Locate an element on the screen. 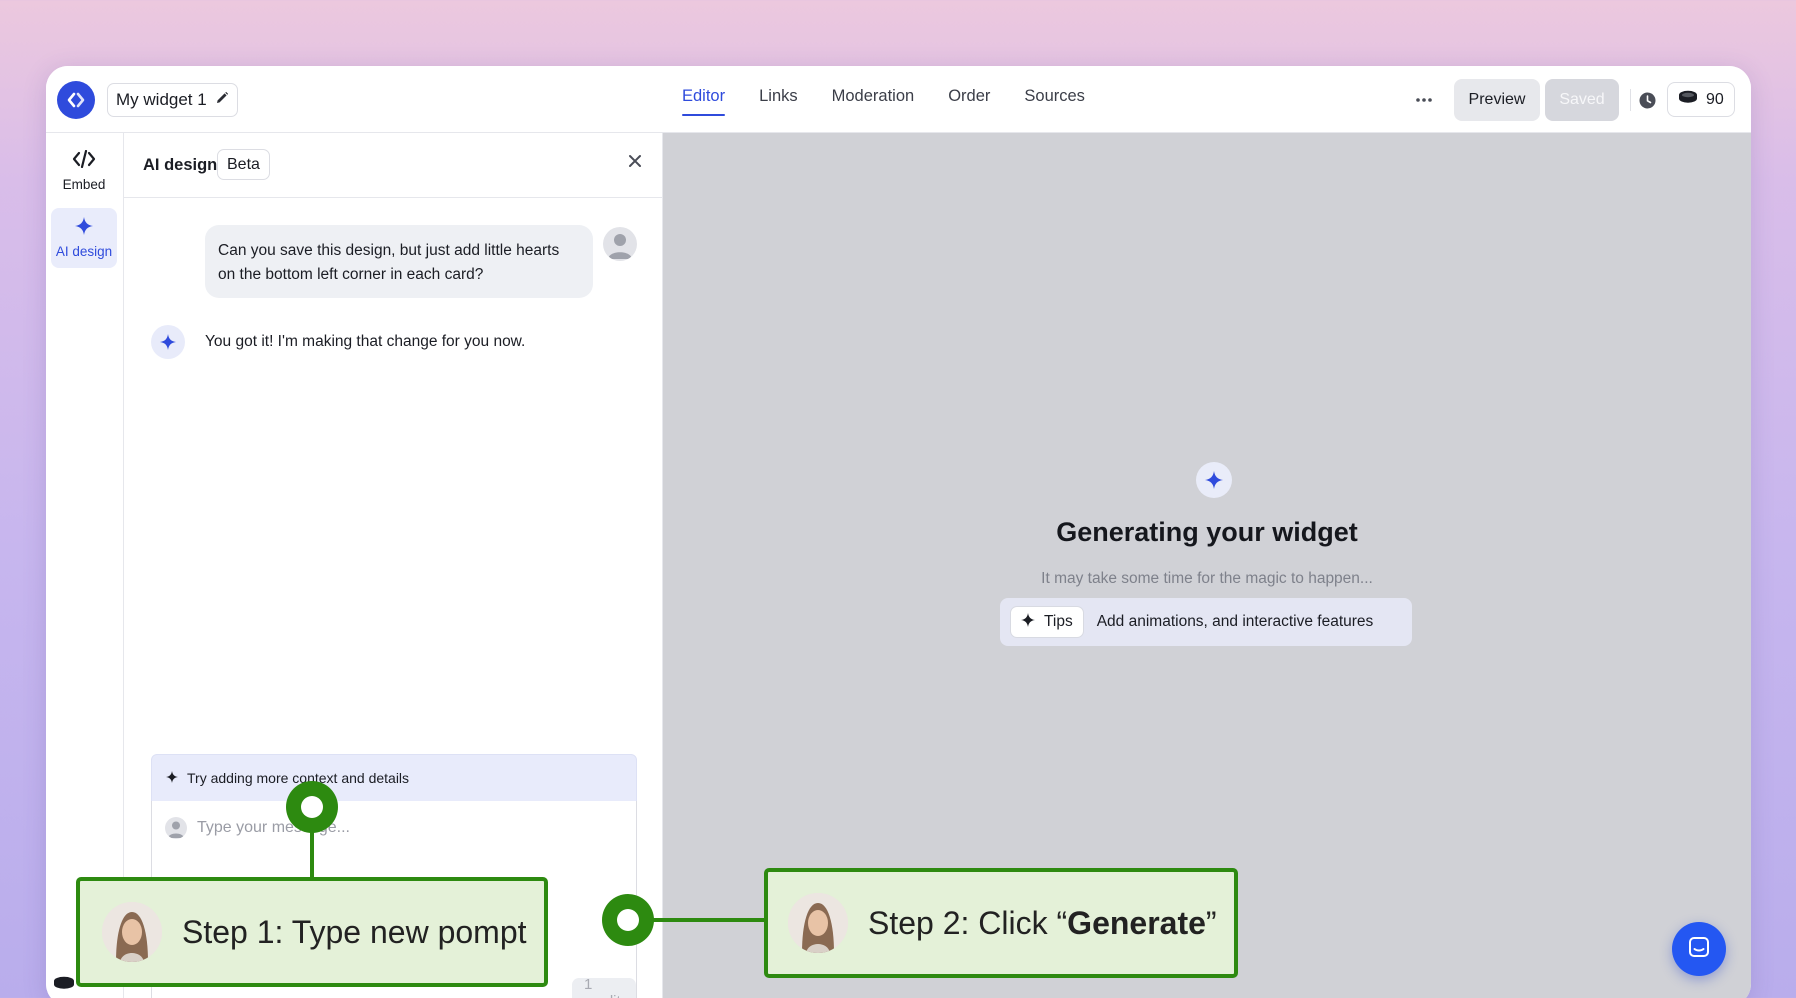  credits-count: 90 is located at coordinates (1715, 99).